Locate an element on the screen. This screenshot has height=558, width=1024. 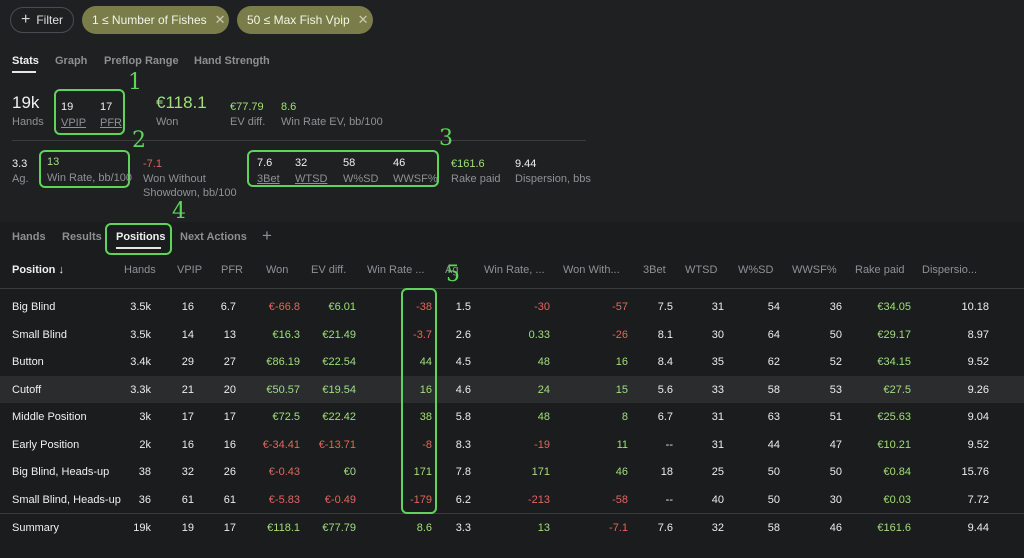
cell-dispersion: 9.26 is located at coordinates (978, 389).